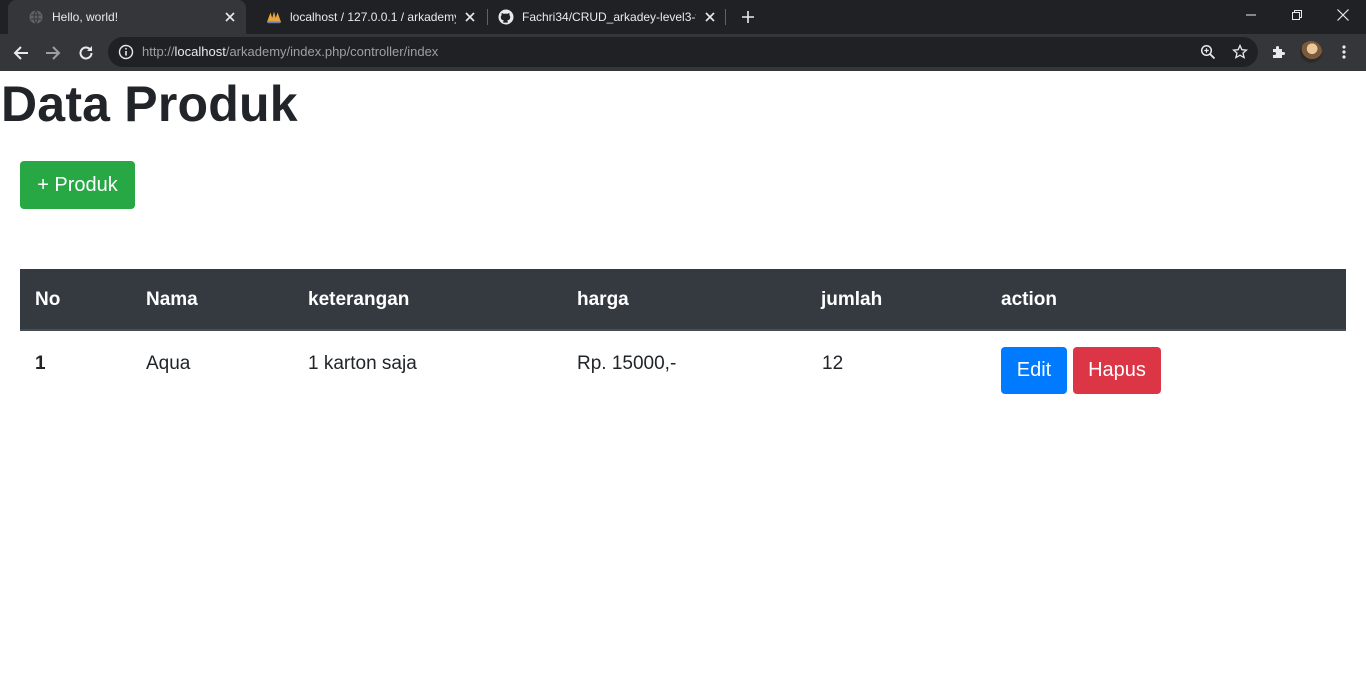 The height and width of the screenshot is (675, 1366). What do you see at coordinates (85, 17) in the screenshot?
I see `tab-title: Hello, world!` at bounding box center [85, 17].